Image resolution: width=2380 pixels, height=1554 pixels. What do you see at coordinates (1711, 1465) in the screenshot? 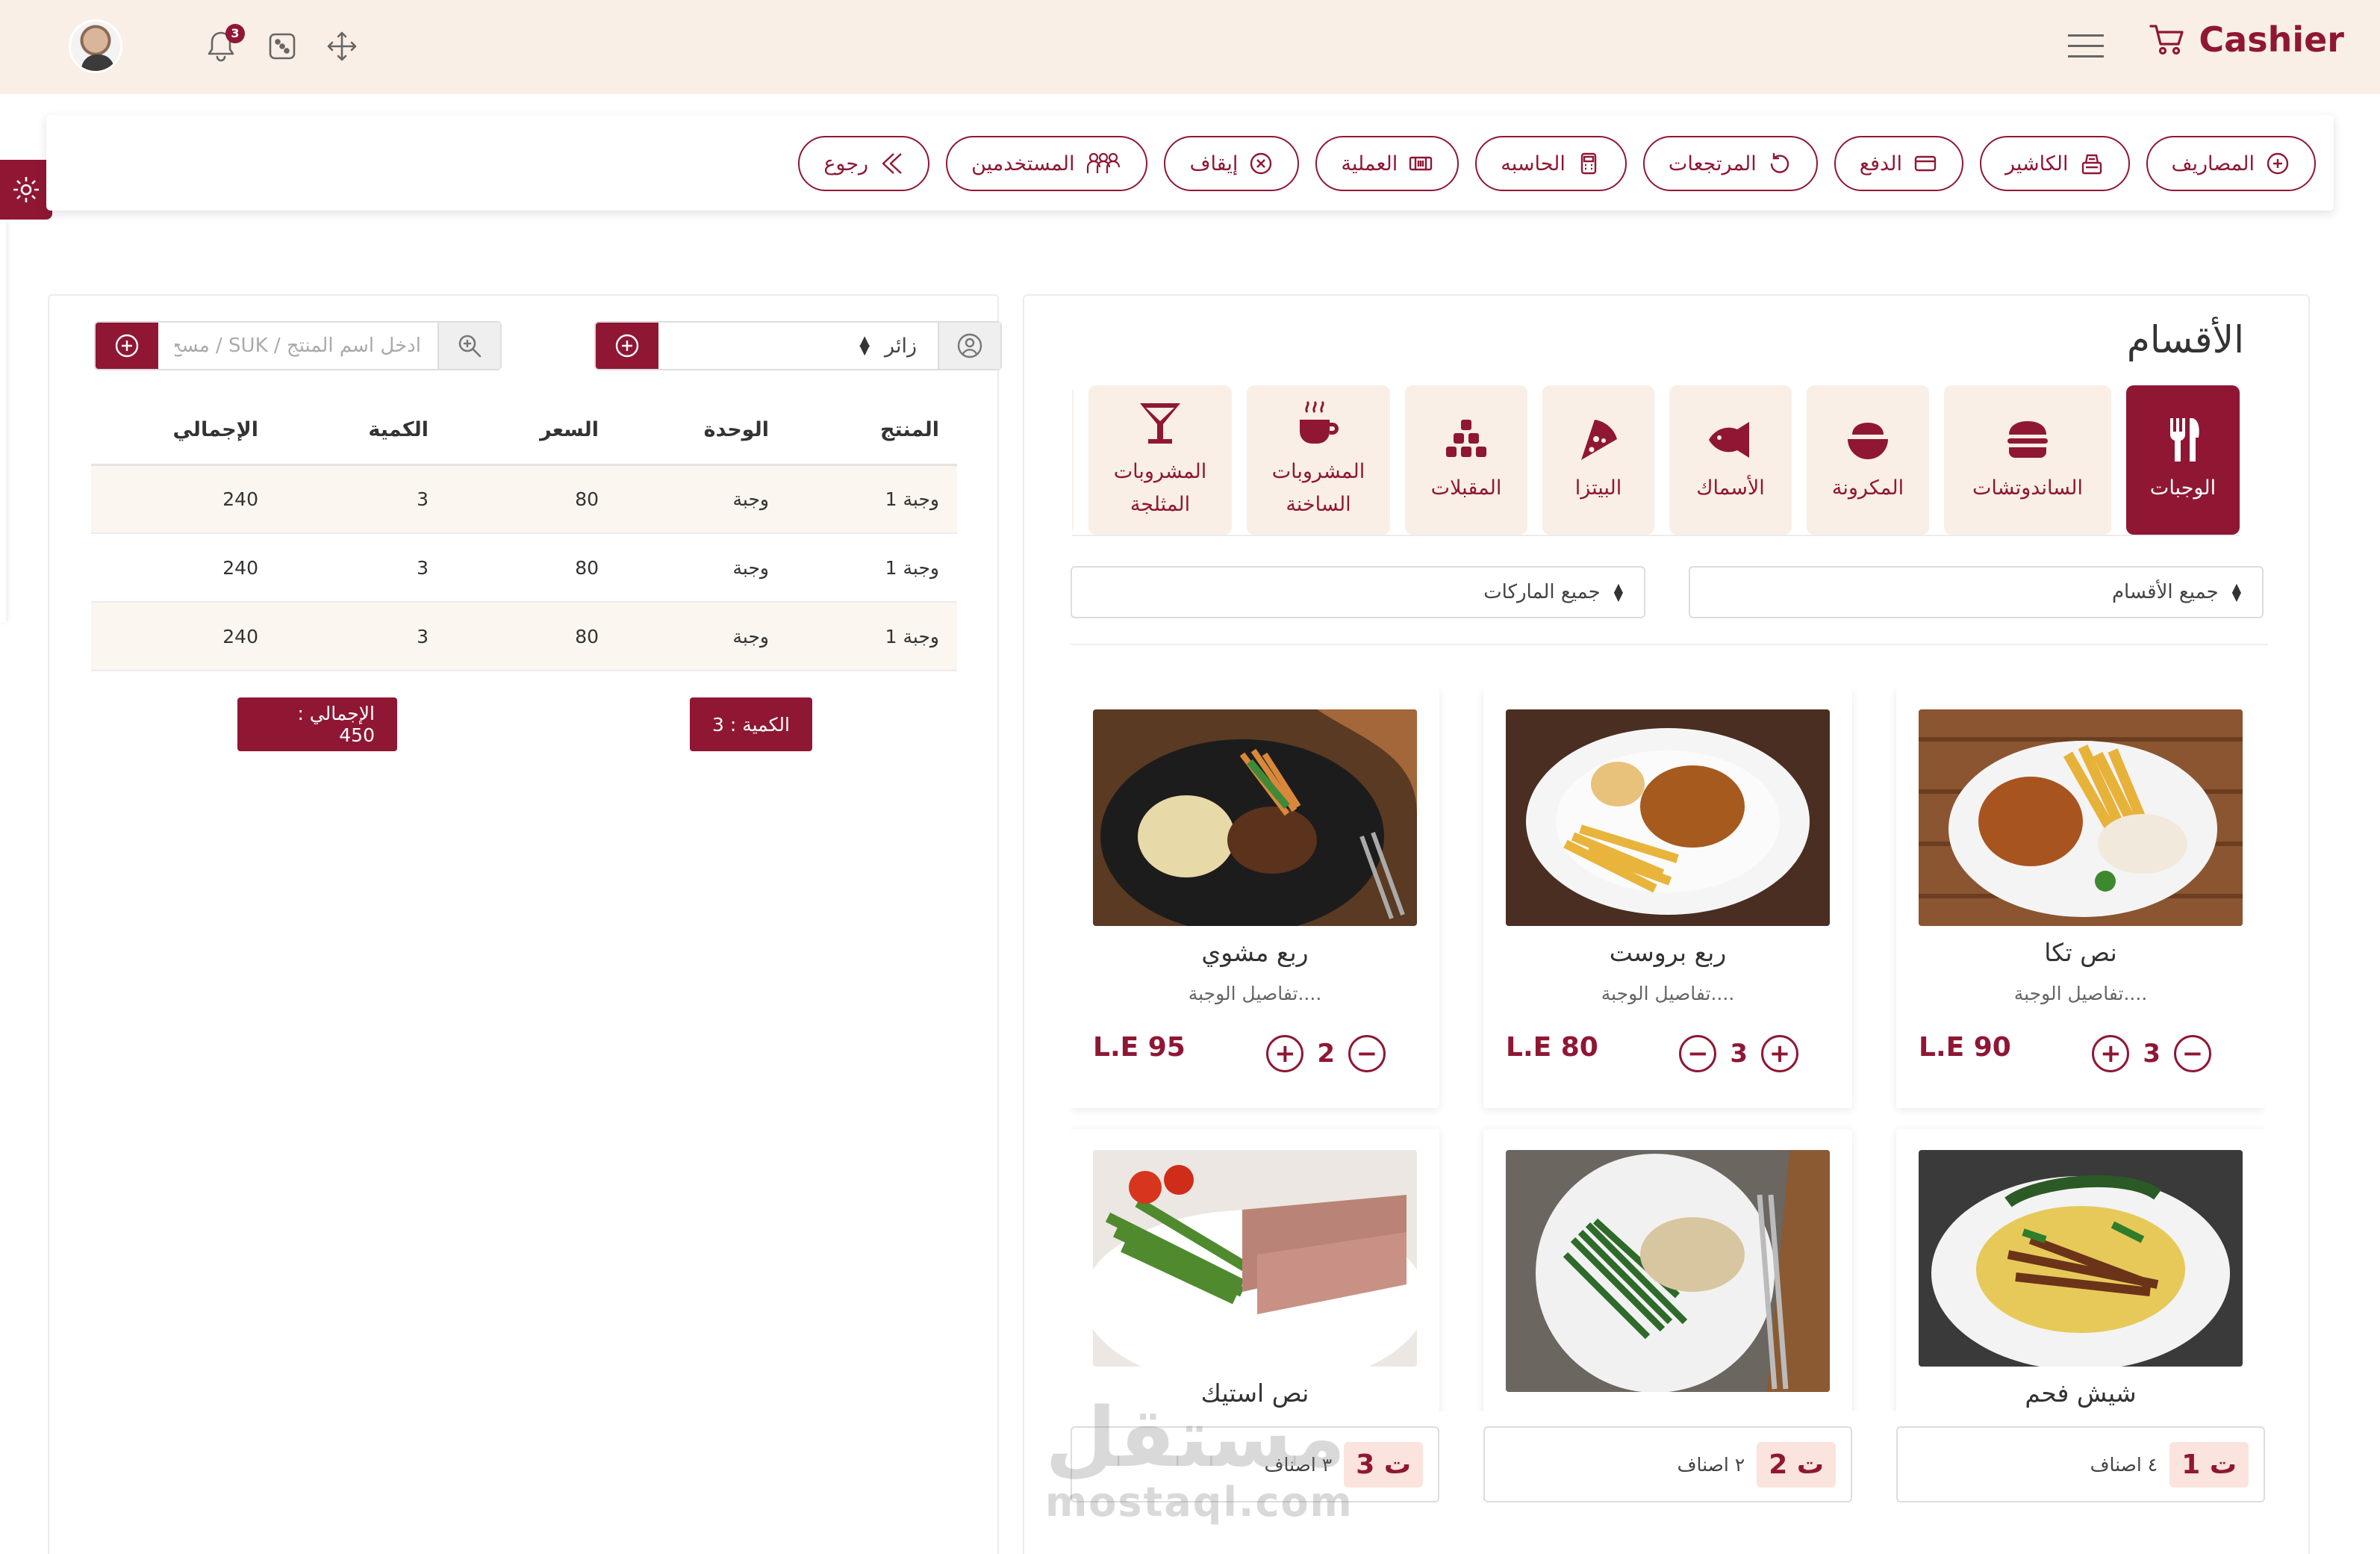
I see `ticket-items-count: ٢ اصناف` at bounding box center [1711, 1465].